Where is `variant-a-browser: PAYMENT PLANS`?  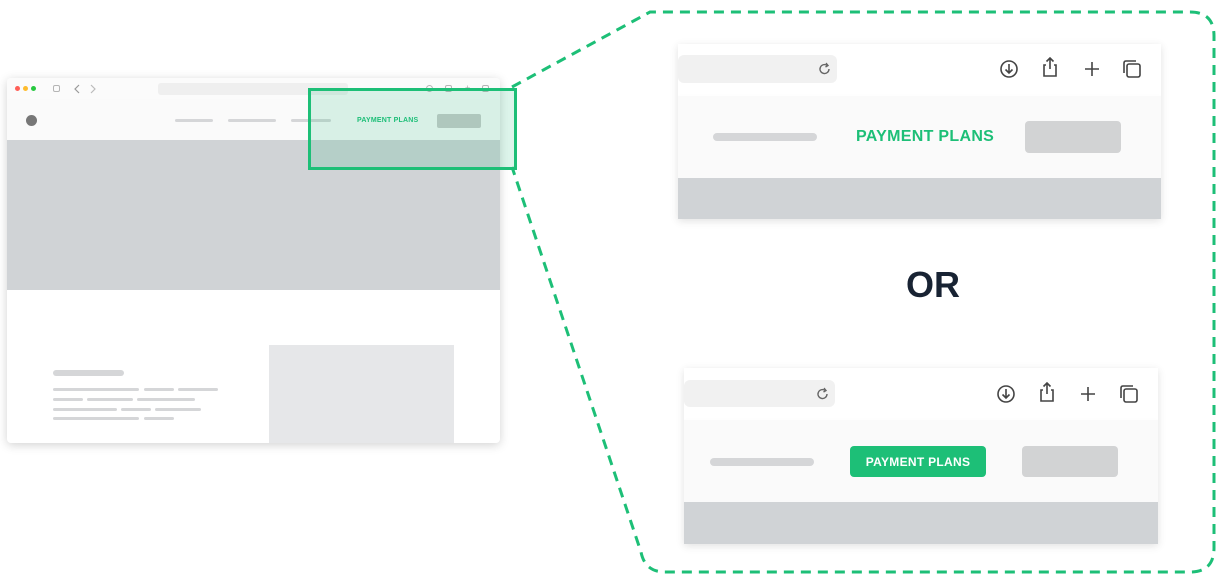
variant-a-browser: PAYMENT PLANS is located at coordinates (919, 131).